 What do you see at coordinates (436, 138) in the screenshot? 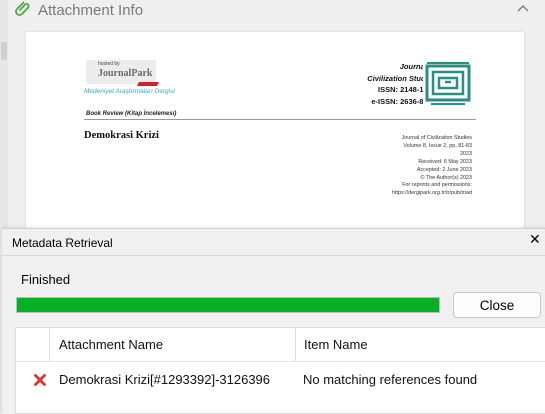
I see `meta-line: Journal of Civilization Studies` at bounding box center [436, 138].